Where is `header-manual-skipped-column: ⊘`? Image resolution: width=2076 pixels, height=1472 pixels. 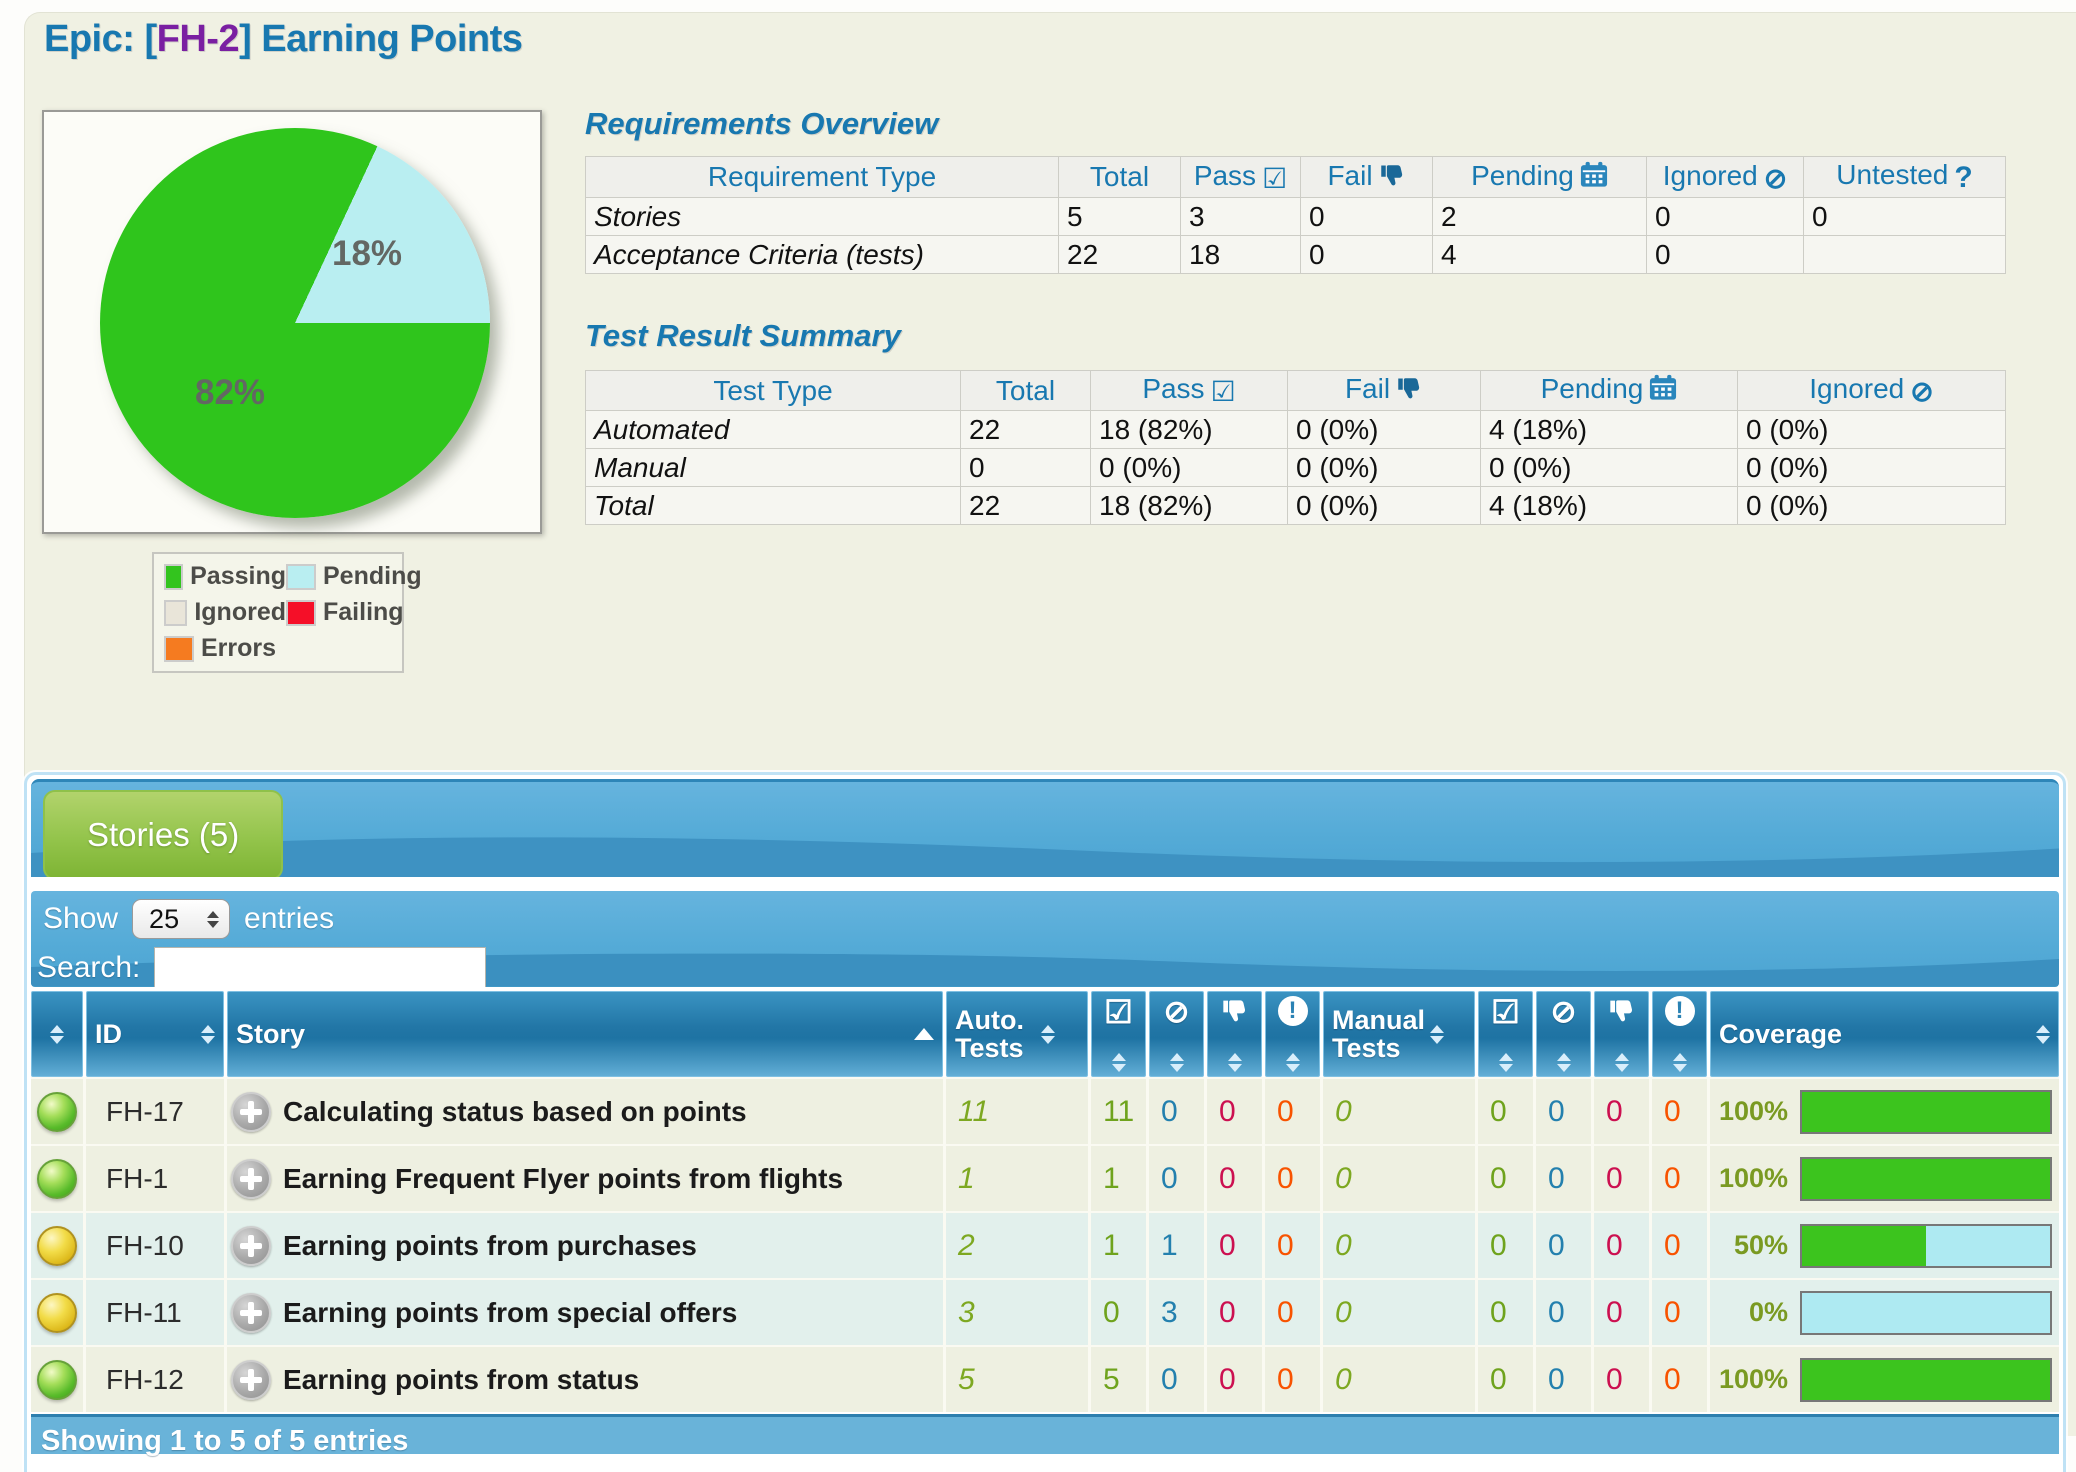
header-manual-skipped-column: ⊘ is located at coordinates (1563, 1034).